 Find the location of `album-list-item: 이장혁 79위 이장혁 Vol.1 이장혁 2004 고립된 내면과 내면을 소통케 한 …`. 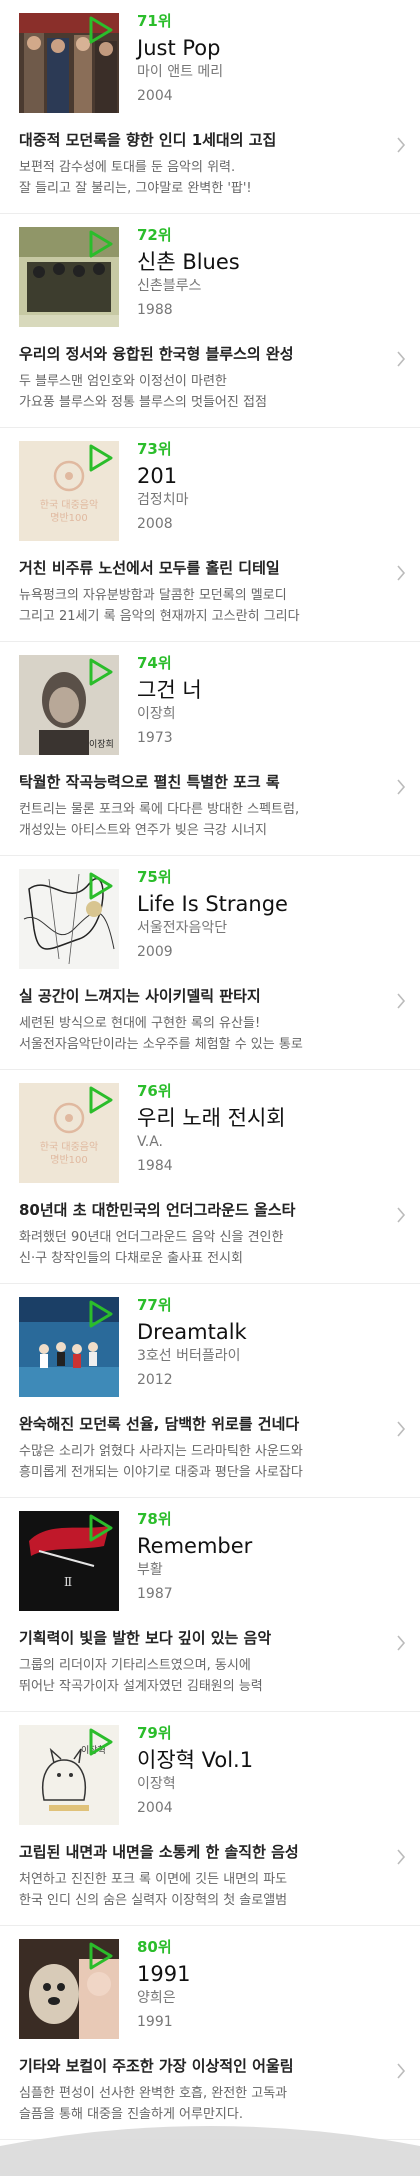

album-list-item: 이장혁 79위 이장혁 Vol.1 이장혁 2004 고립된 내면과 내면을 소통케 한 … is located at coordinates (210, 1819).